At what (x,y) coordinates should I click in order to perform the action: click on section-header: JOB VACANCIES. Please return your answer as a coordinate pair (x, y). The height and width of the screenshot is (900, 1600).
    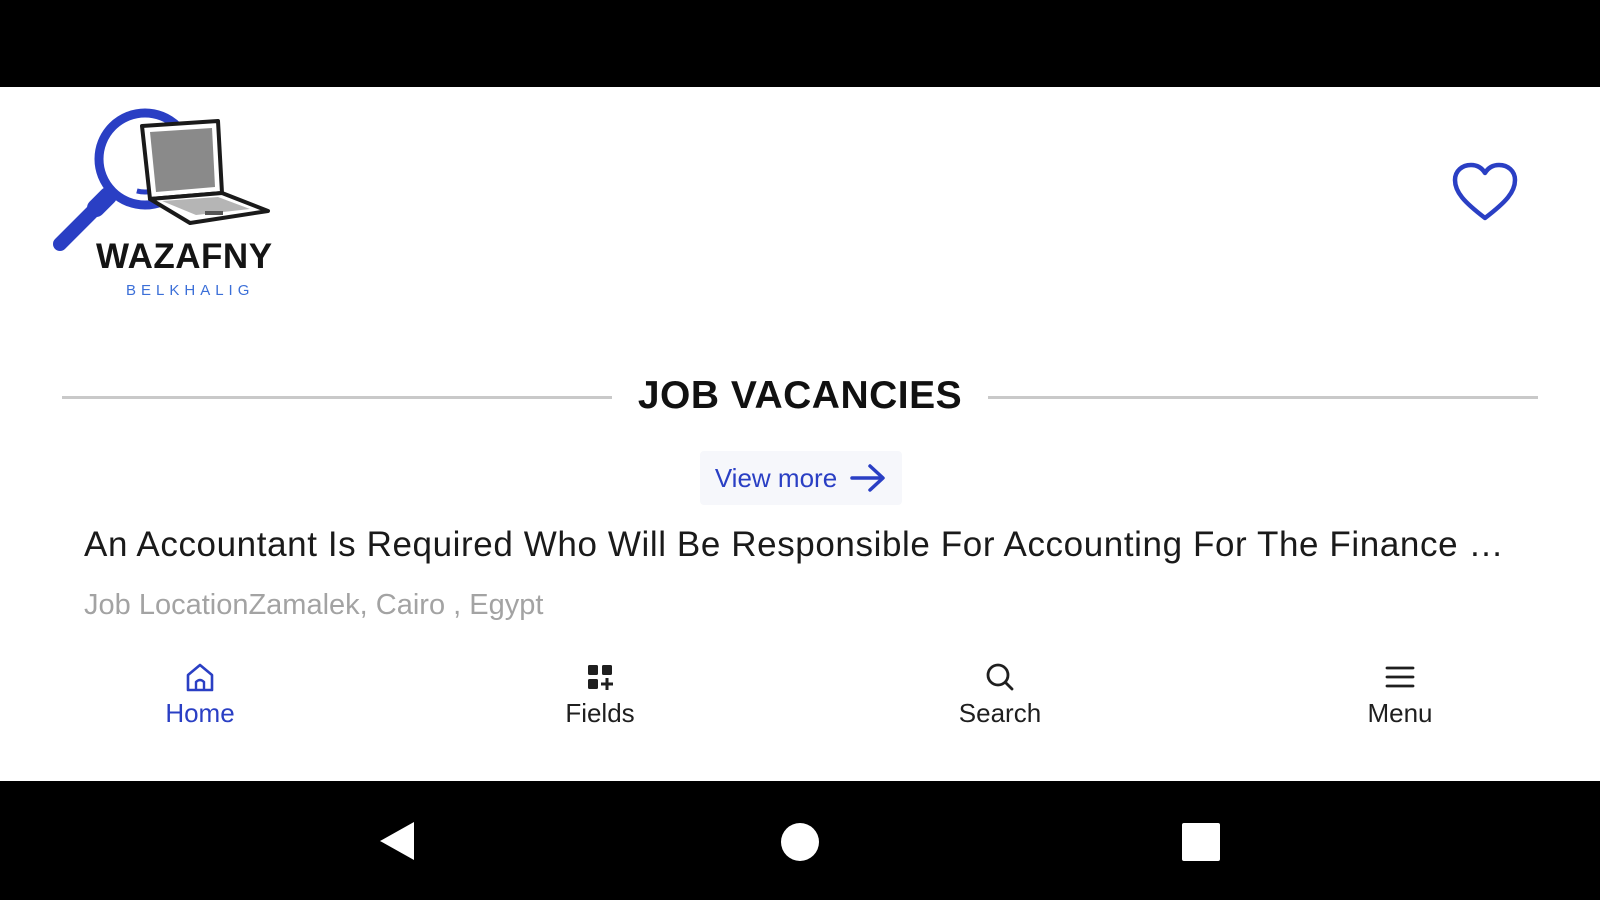
    Looking at the image, I should click on (800, 396).